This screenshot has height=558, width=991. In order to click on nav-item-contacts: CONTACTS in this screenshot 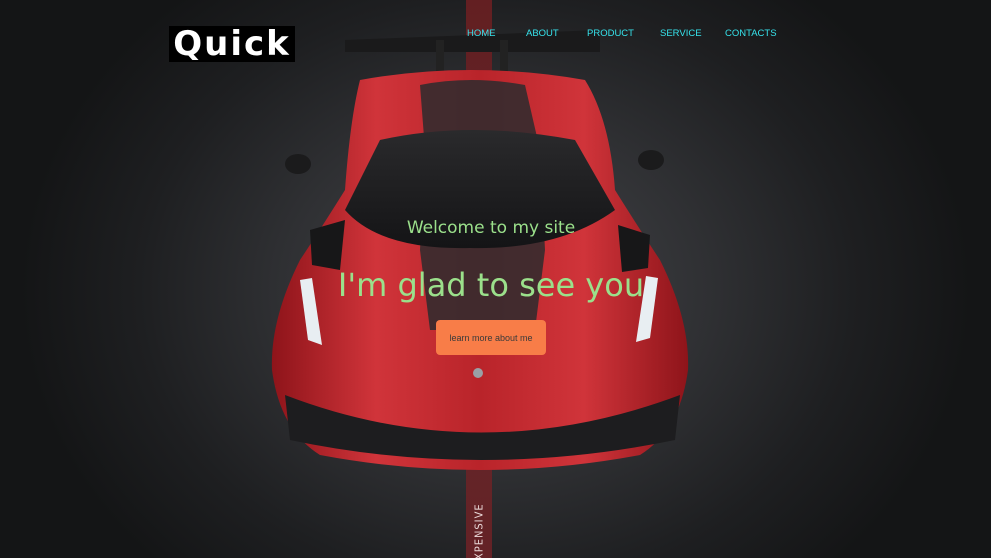, I will do `click(751, 33)`.